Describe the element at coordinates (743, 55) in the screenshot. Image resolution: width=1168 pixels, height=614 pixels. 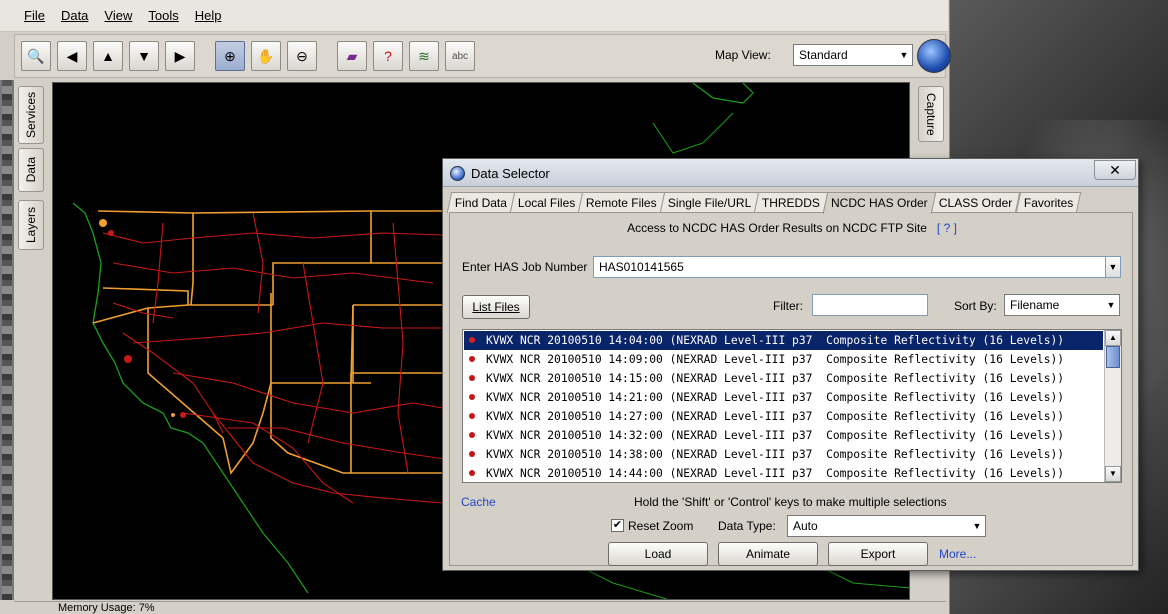
I see `map-view-label: Map View:` at that location.